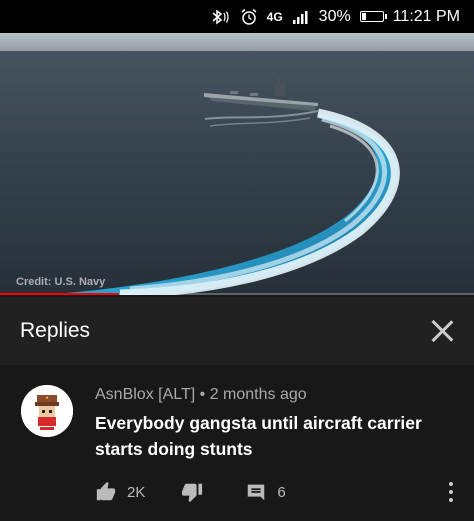  I want to click on comment-age: 2 months ago, so click(258, 394).